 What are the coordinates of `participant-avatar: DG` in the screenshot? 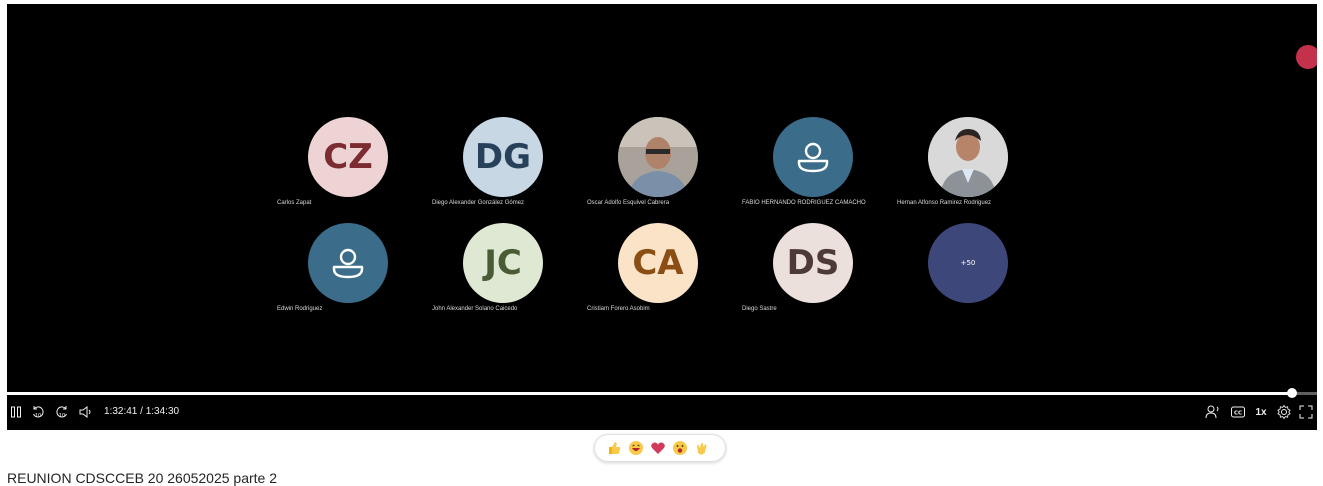 It's located at (503, 157).